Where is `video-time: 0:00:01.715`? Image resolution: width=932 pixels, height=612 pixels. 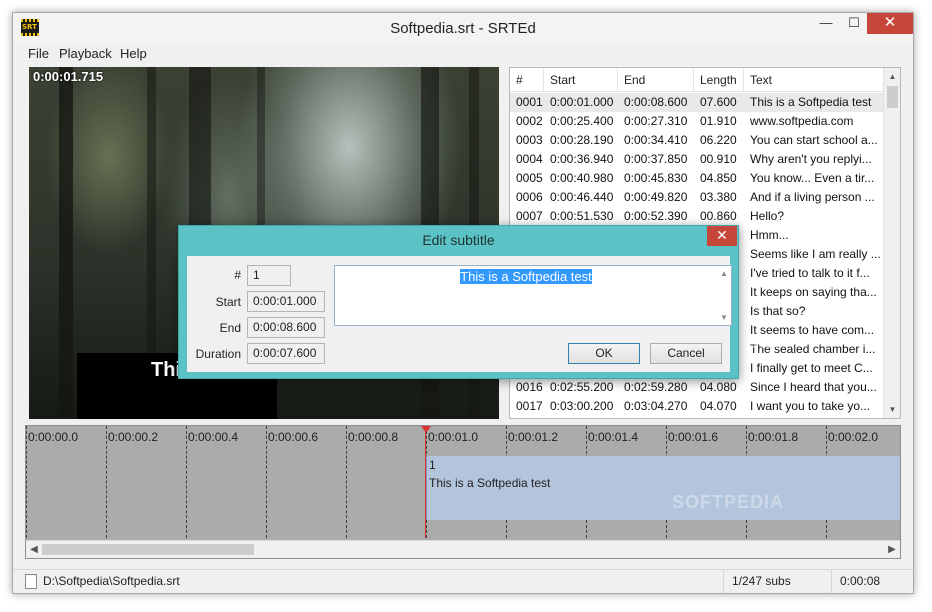 video-time: 0:00:01.715 is located at coordinates (68, 76).